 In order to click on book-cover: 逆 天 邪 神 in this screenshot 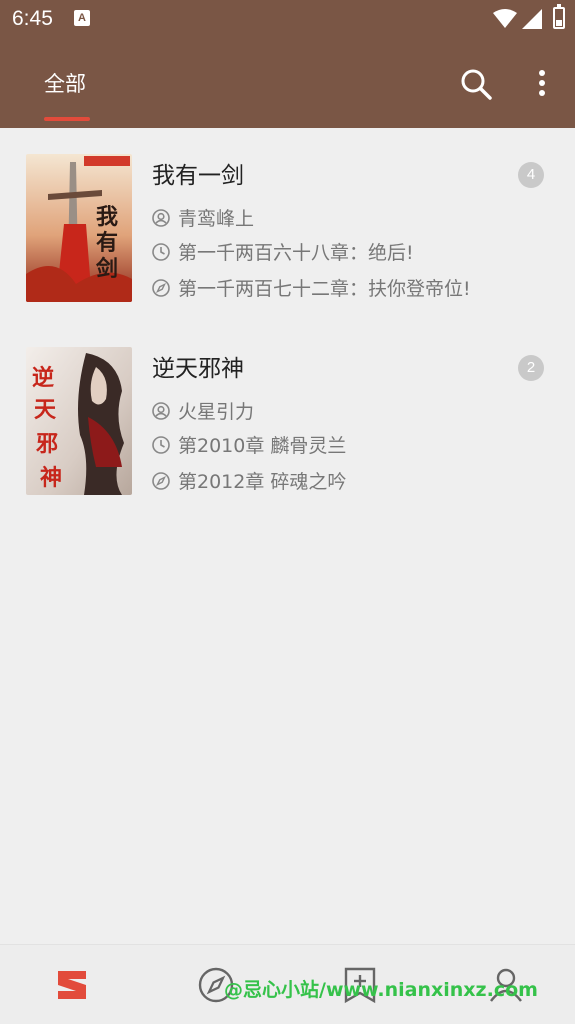, I will do `click(79, 421)`.